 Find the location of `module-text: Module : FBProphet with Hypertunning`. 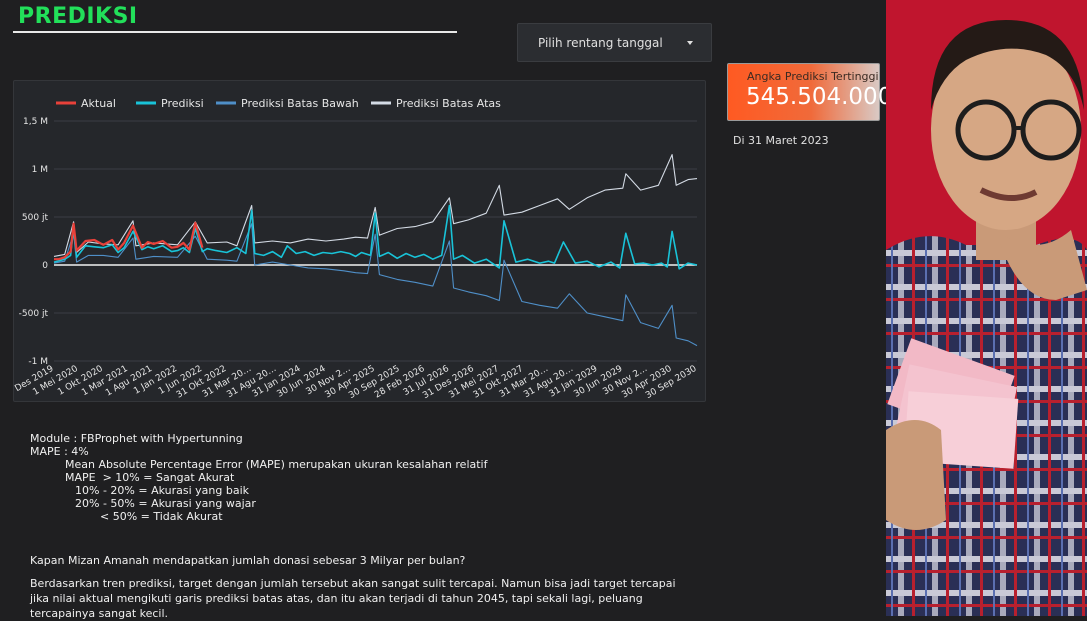

module-text: Module : FBProphet with Hypertunning is located at coordinates (136, 438).